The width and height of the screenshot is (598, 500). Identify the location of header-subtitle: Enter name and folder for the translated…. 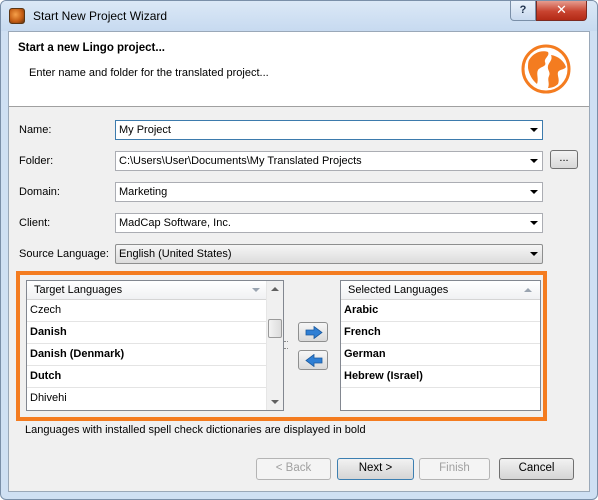
(149, 73).